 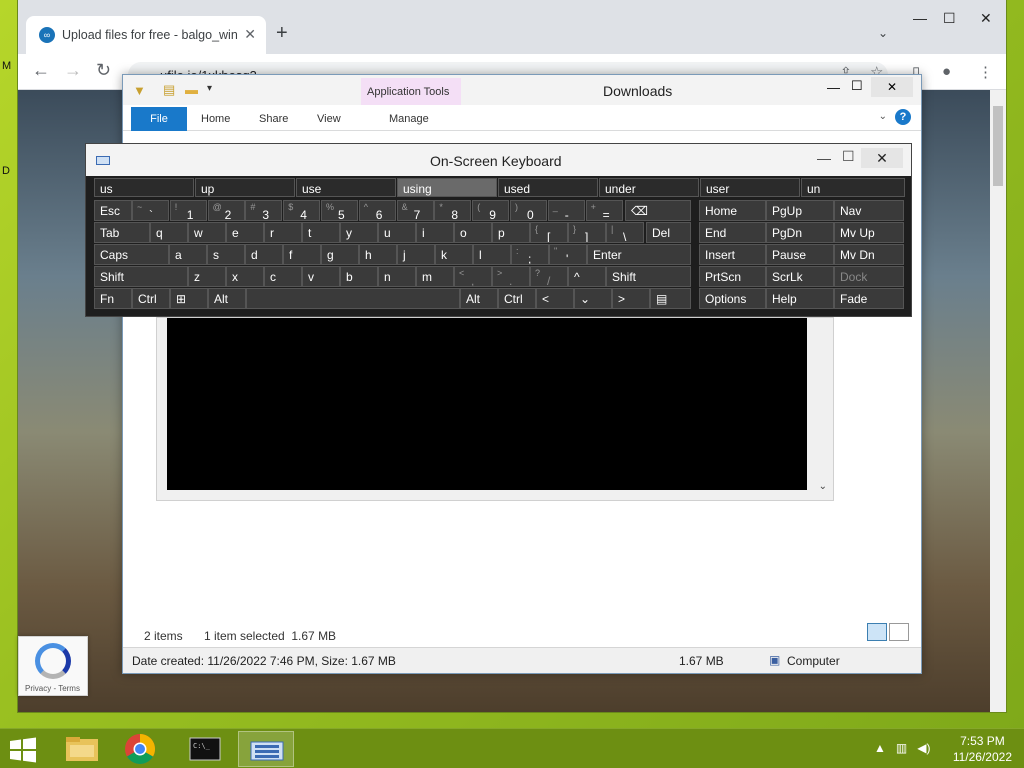 I want to click on key-tab: Tab, so click(x=122, y=232).